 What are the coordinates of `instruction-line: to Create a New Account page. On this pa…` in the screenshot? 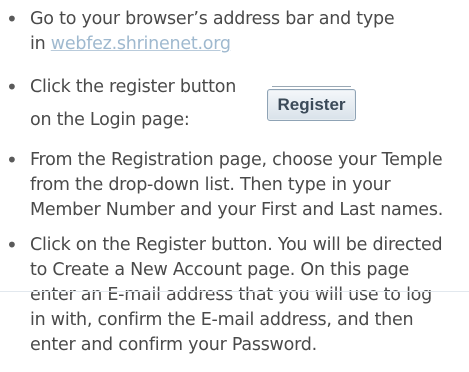 It's located at (220, 270).